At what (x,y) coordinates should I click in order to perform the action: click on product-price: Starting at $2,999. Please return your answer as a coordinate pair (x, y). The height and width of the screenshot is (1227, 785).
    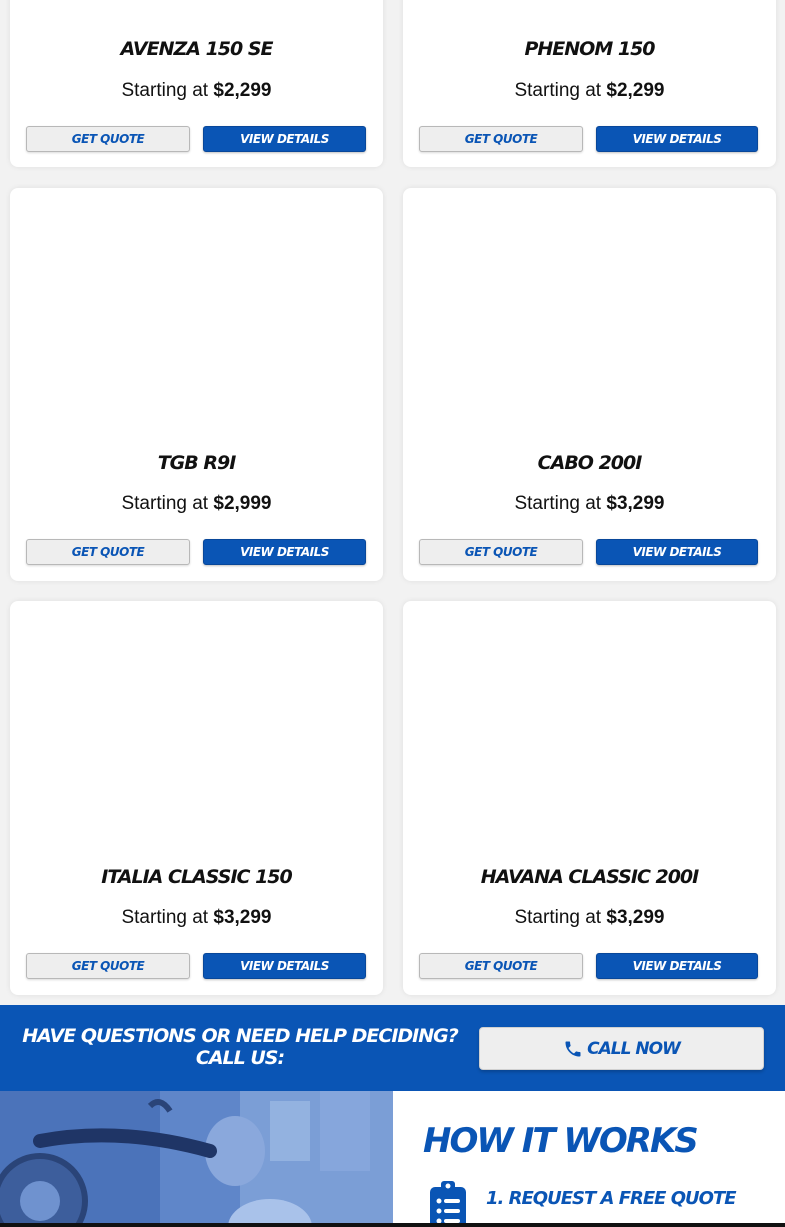
    Looking at the image, I should click on (196, 504).